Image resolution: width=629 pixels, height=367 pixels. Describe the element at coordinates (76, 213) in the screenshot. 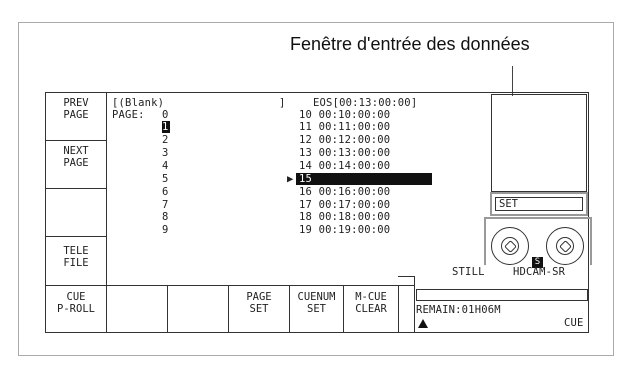

I see `blank-side-button` at that location.